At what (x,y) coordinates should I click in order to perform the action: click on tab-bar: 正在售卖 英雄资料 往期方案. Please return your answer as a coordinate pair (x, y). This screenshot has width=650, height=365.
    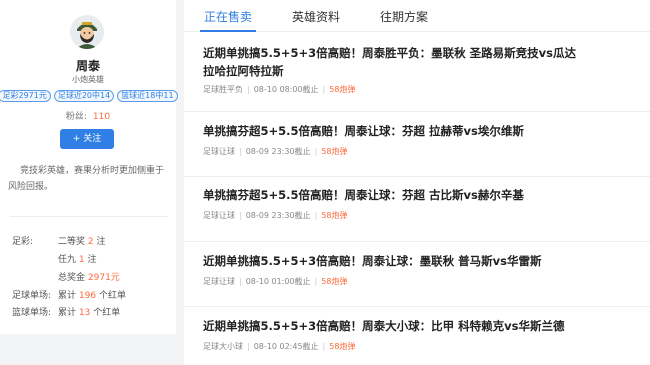
    Looking at the image, I should click on (417, 16).